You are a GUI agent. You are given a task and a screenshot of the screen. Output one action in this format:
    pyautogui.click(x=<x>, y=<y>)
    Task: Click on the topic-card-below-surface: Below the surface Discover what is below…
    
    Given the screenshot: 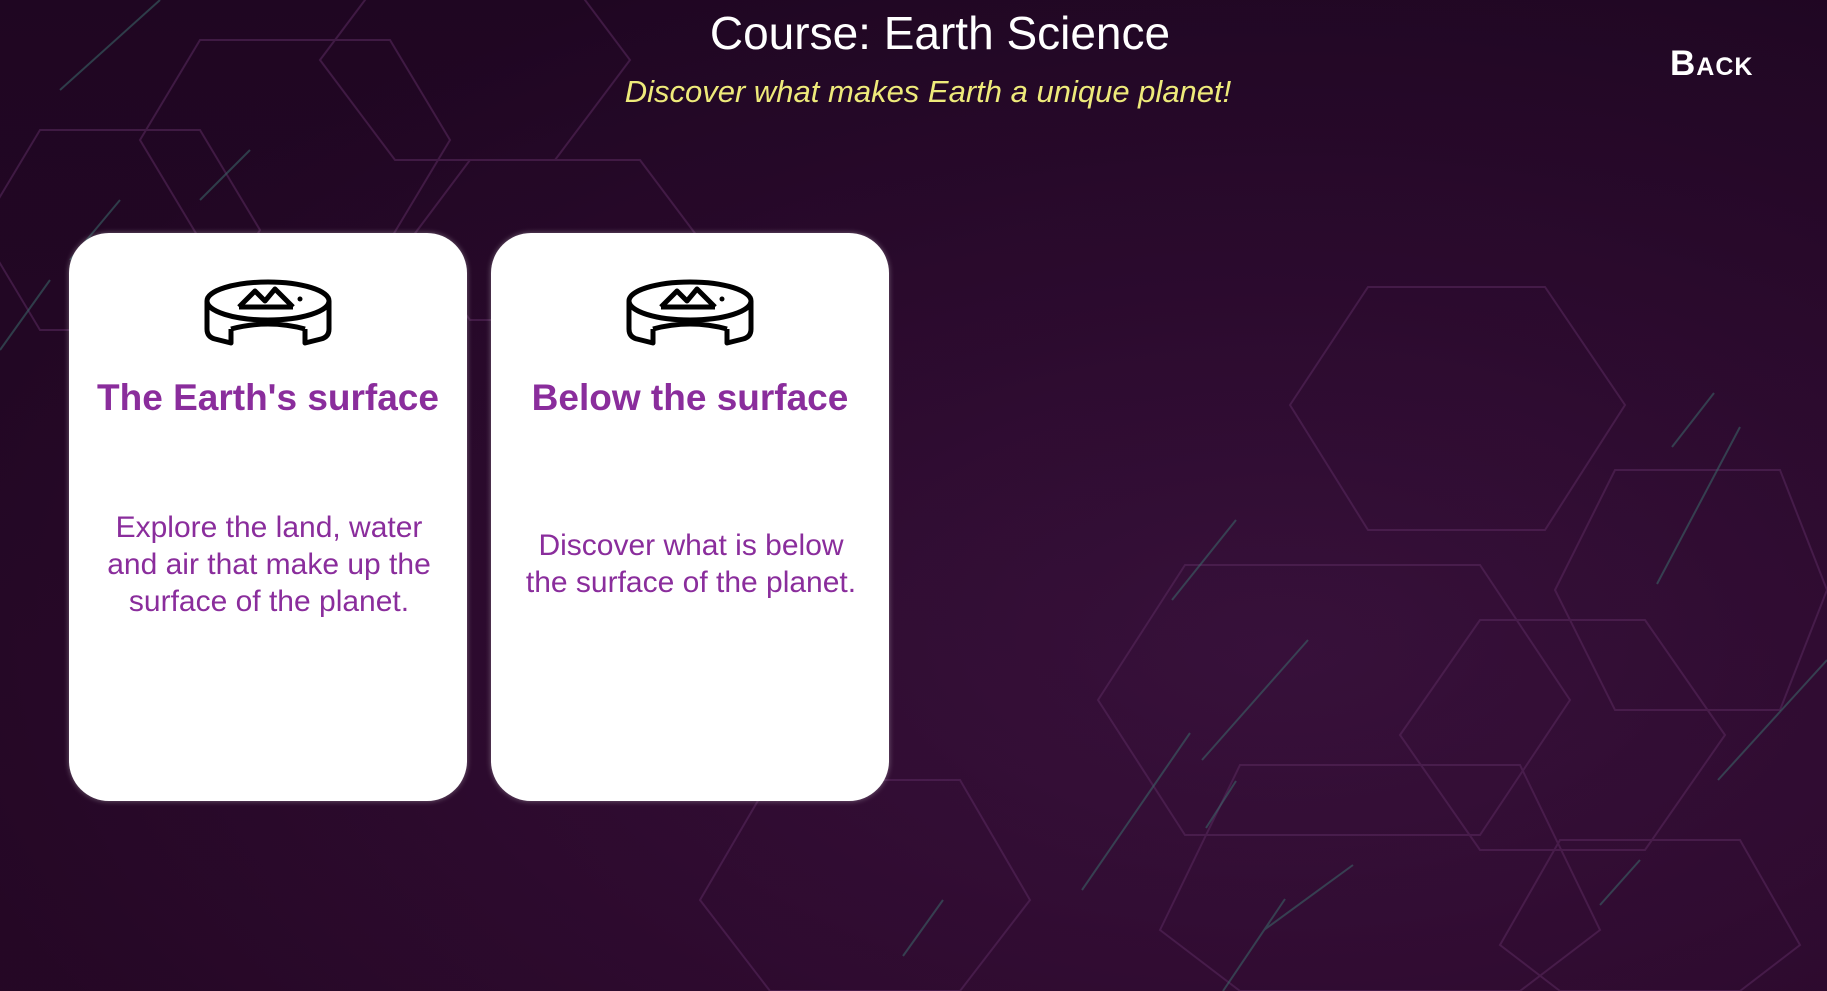 What is the action you would take?
    pyautogui.click(x=690, y=517)
    